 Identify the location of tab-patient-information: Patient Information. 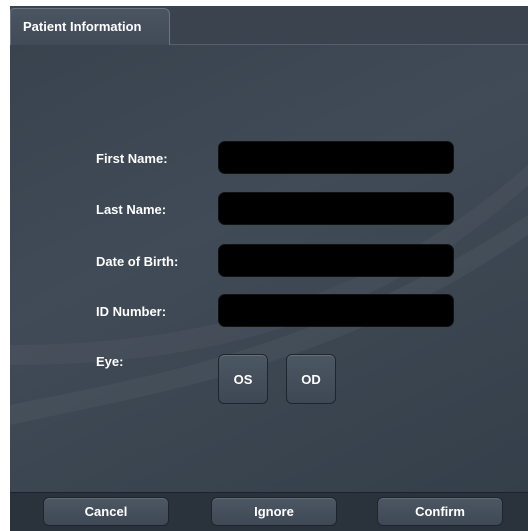
(90, 26).